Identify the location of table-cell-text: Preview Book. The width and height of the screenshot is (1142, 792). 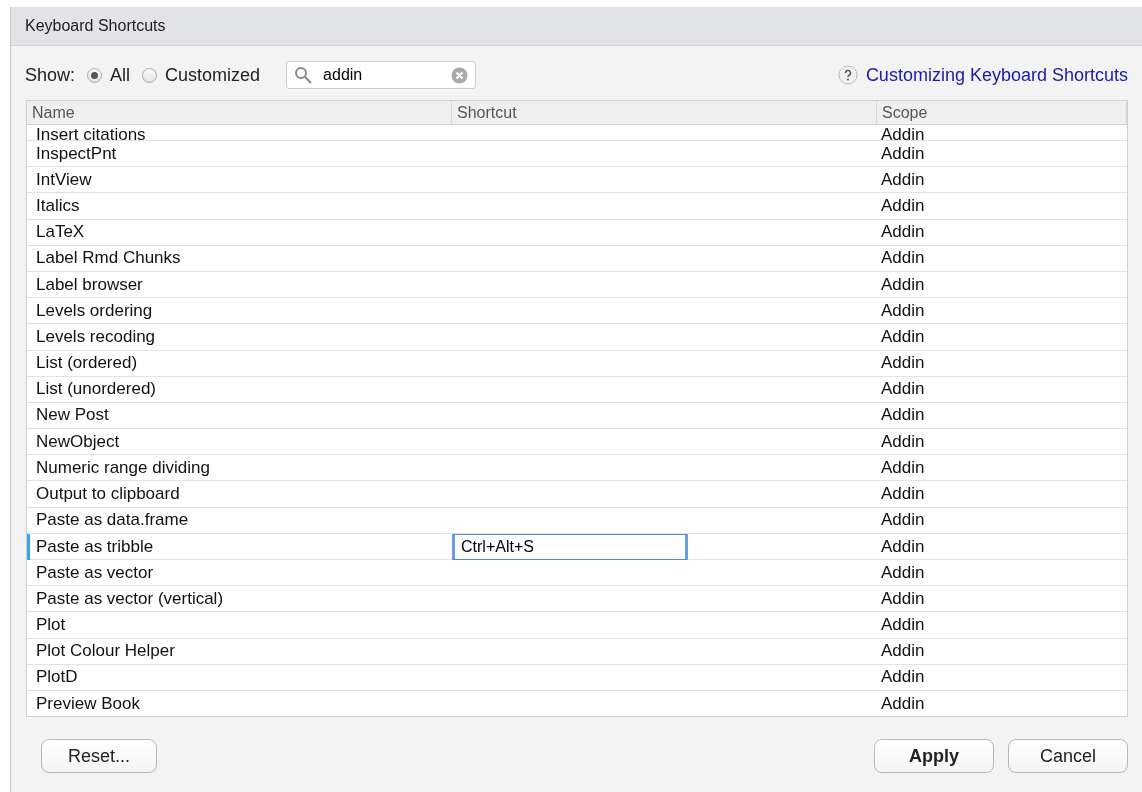
(88, 703).